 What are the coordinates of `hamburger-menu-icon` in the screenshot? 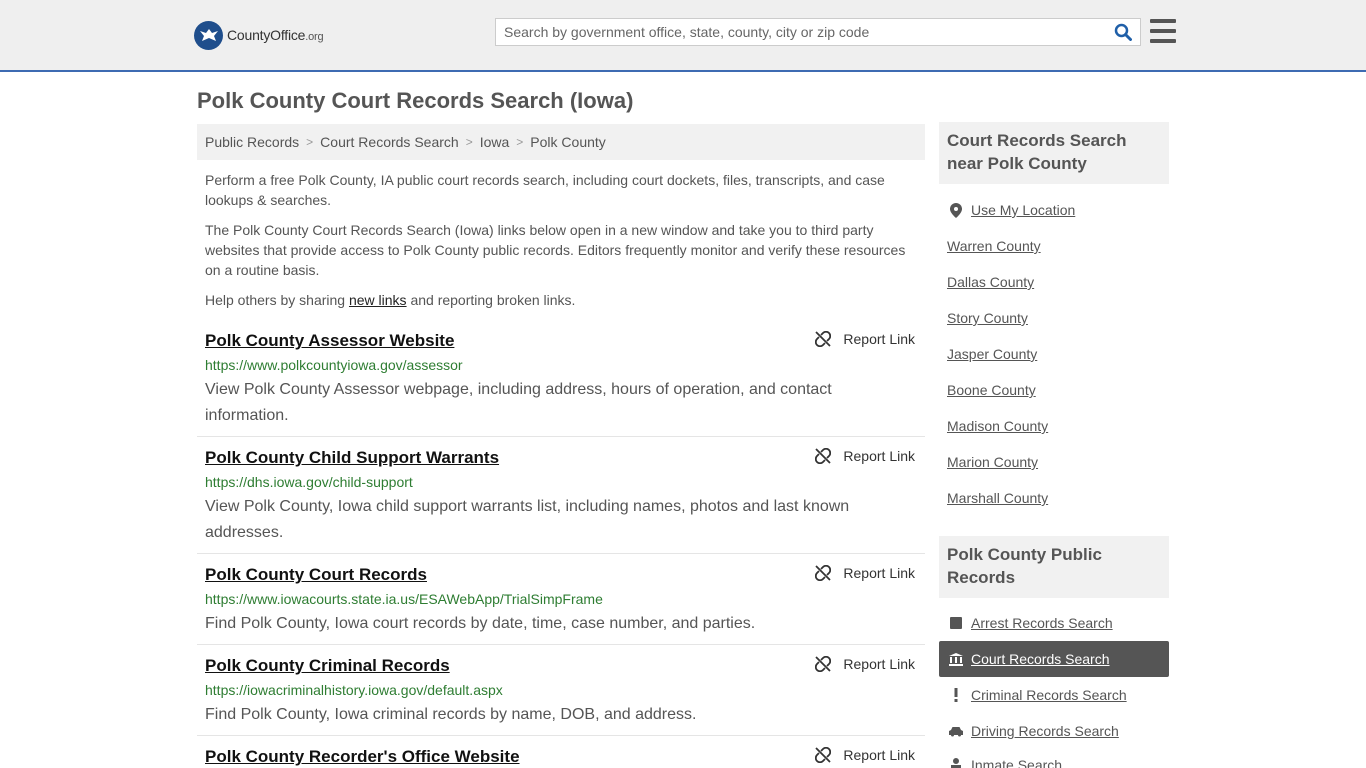 It's located at (1163, 31).